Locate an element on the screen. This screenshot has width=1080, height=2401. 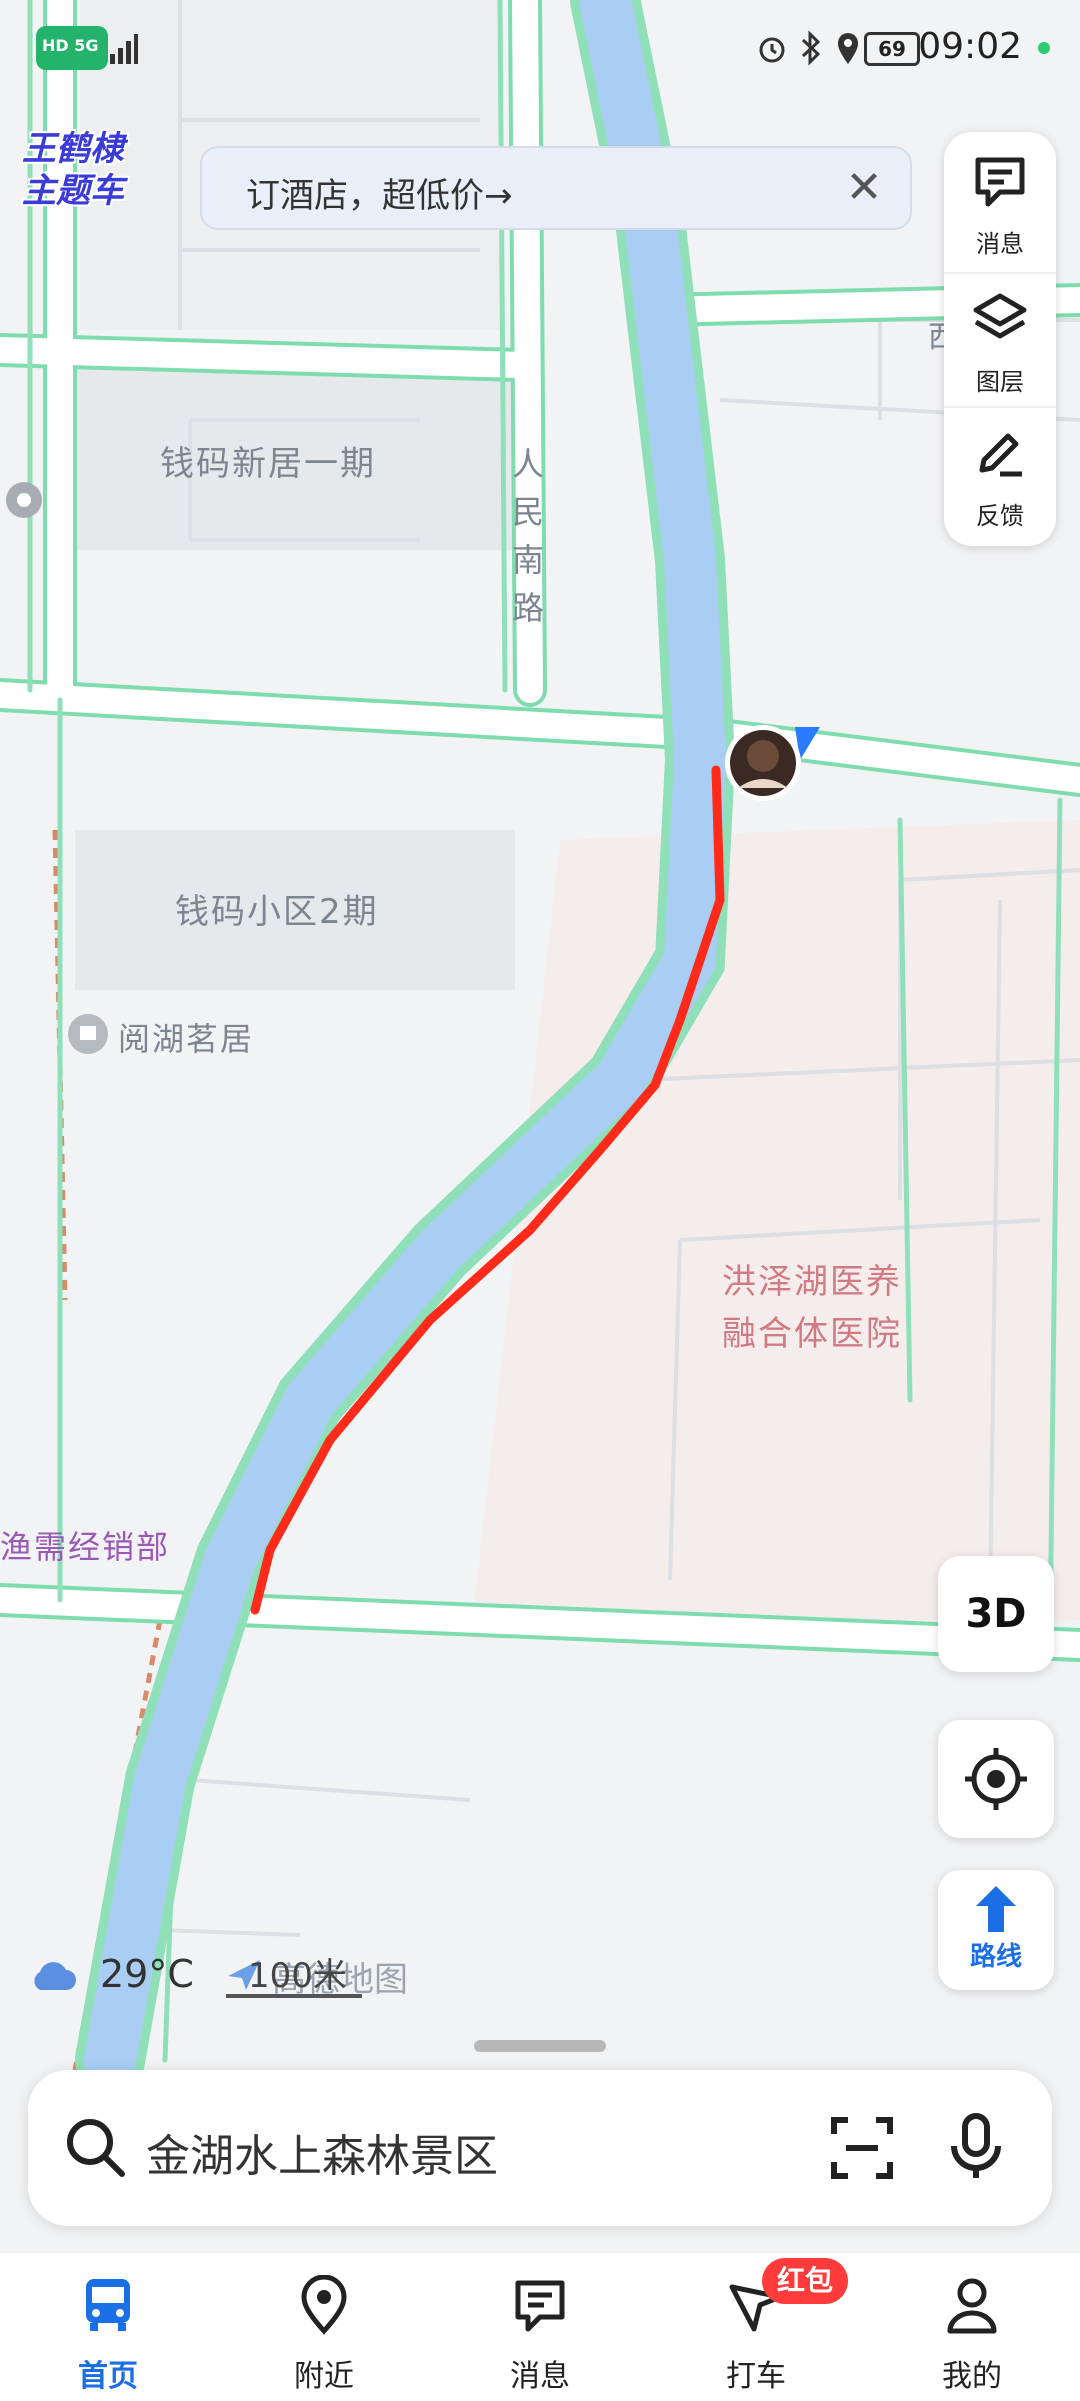
signal-icon is located at coordinates (124, 48).